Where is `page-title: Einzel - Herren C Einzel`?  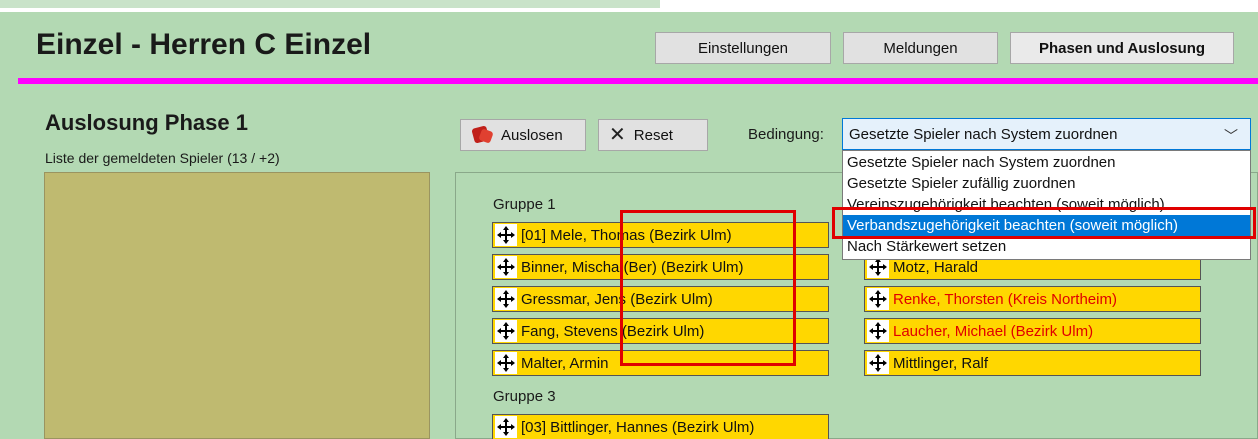 page-title: Einzel - Herren C Einzel is located at coordinates (204, 44).